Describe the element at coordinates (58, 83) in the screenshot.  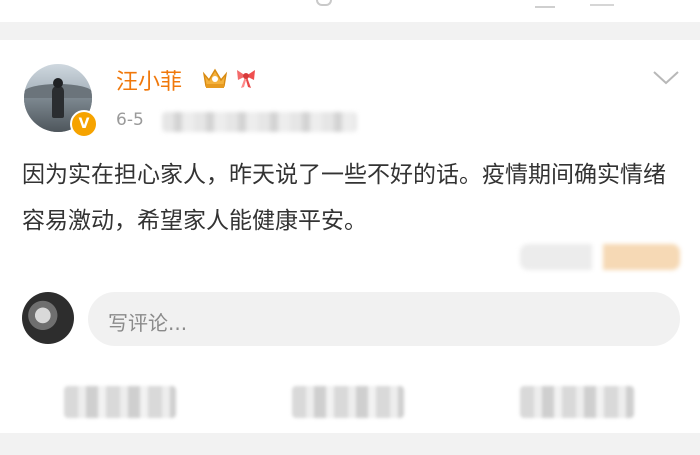
I see `avatar-head` at that location.